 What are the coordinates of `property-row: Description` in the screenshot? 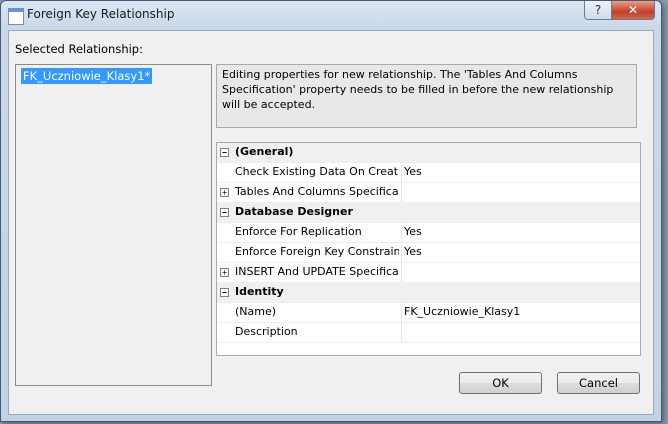 It's located at (428, 333).